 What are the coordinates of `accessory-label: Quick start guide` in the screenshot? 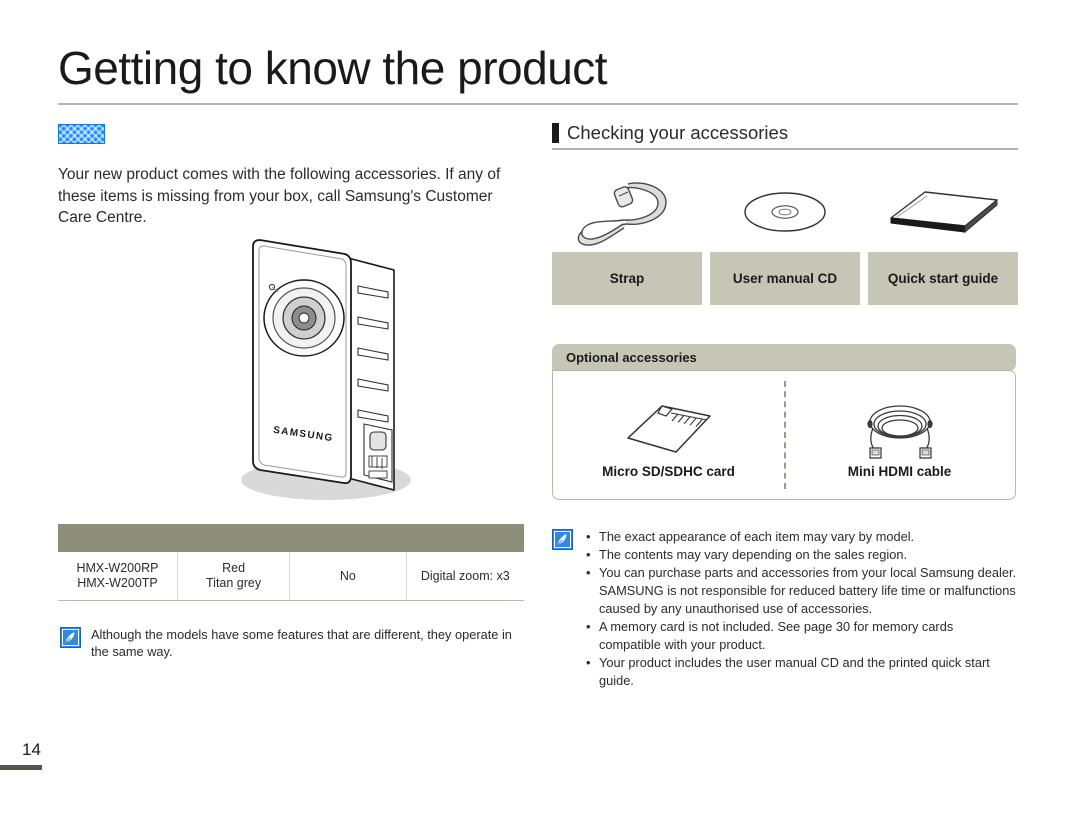 It's located at (943, 278).